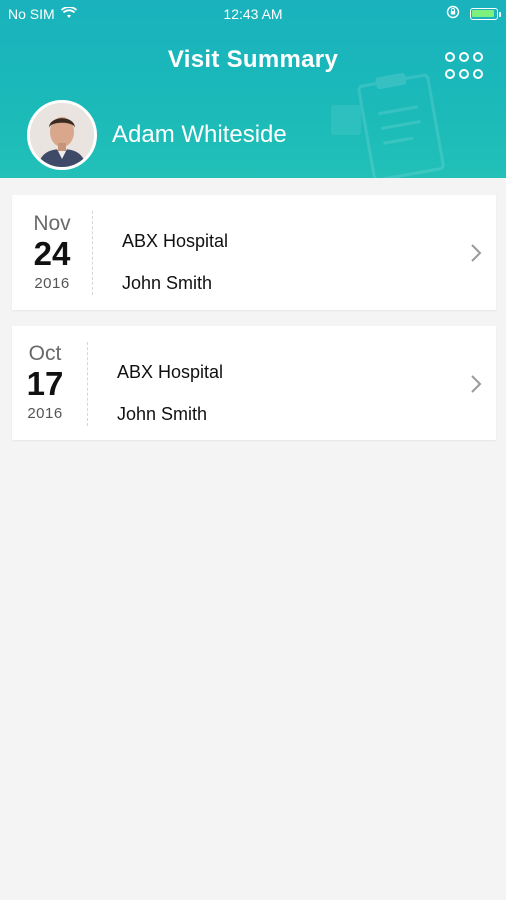  I want to click on menu-button, so click(464, 66).